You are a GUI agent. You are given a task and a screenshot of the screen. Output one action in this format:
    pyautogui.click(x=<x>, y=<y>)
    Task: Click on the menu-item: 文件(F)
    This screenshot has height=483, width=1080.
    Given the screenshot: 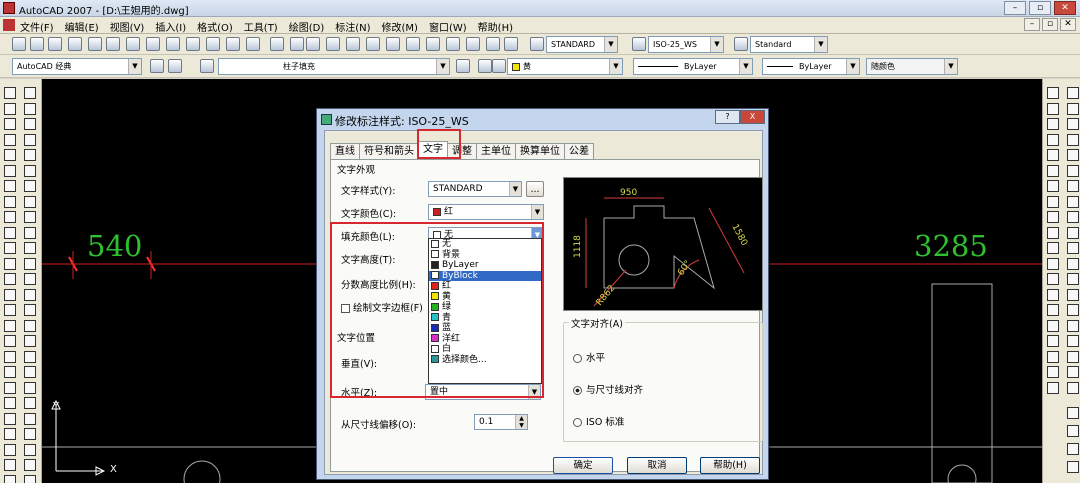 What is the action you would take?
    pyautogui.click(x=37, y=26)
    